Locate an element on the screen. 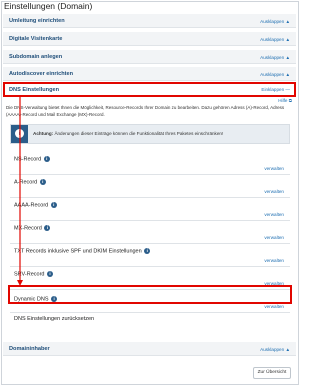 The image size is (320, 386). section-domaininhaber: Domaininhaber Ausklappen ▲ is located at coordinates (149, 349).